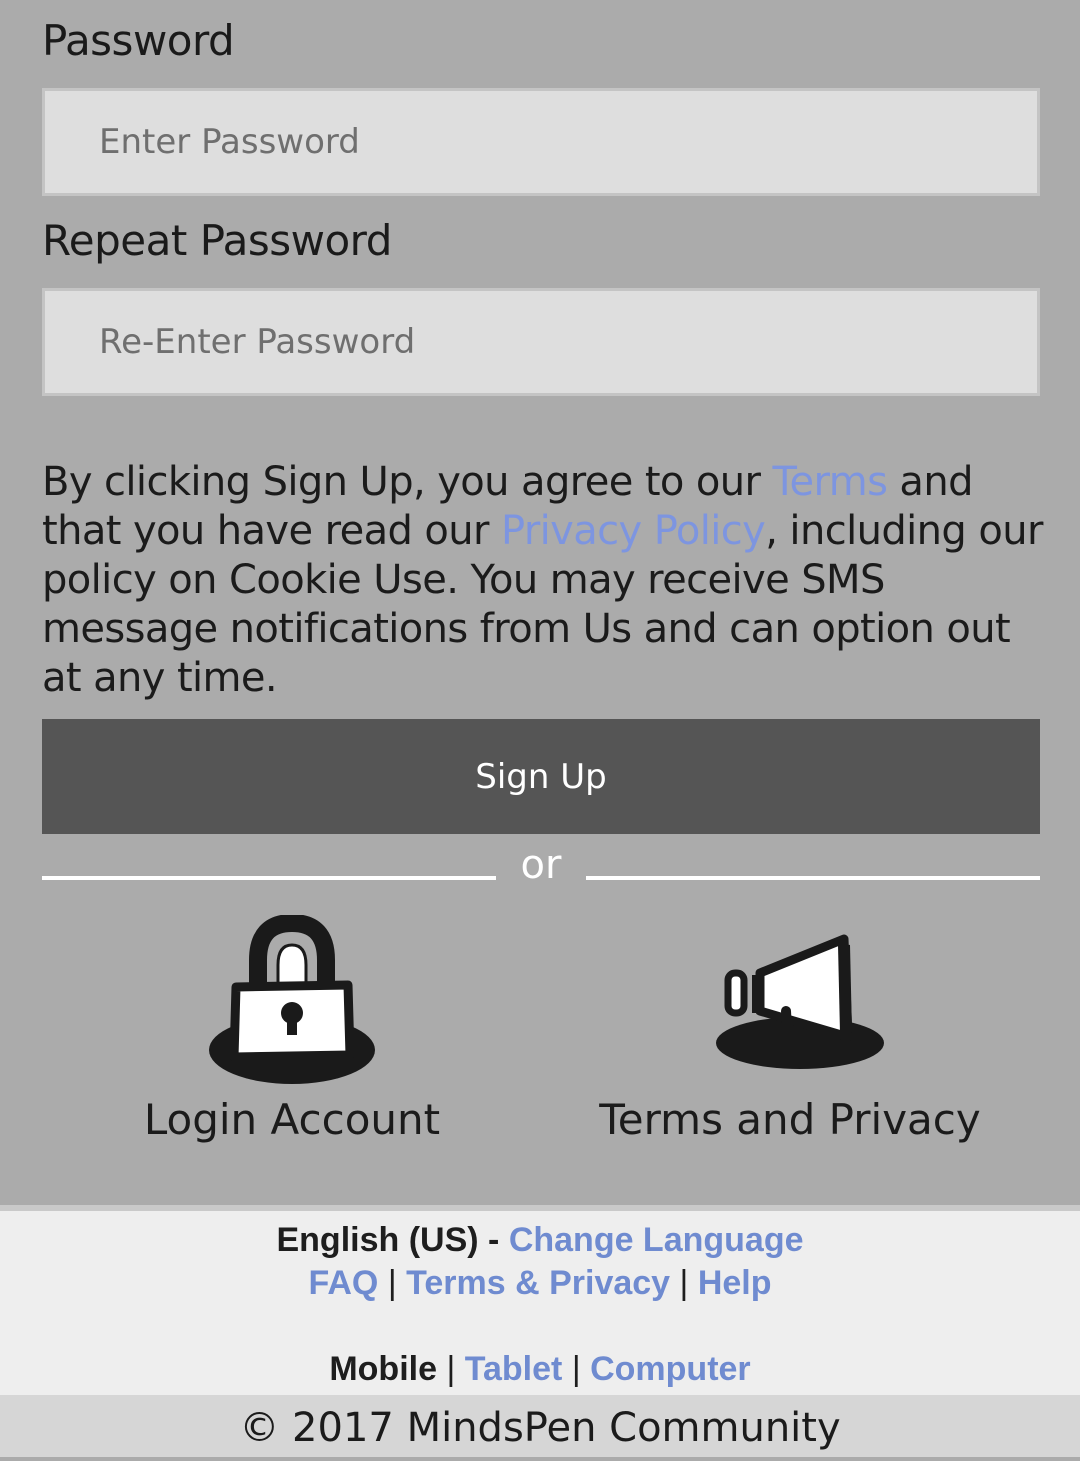  I want to click on agreement-text-part1: By clicking Sign Up, you agree to our, so click(407, 482).